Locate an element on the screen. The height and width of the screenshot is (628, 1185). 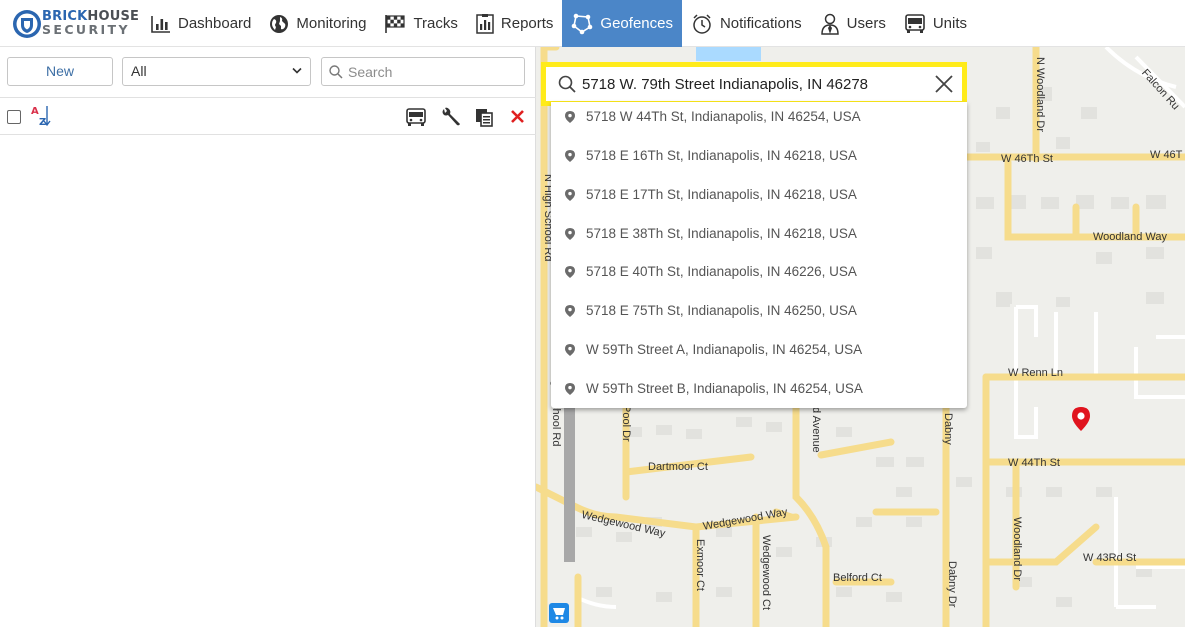
checkered-flag-icon is located at coordinates (395, 23).